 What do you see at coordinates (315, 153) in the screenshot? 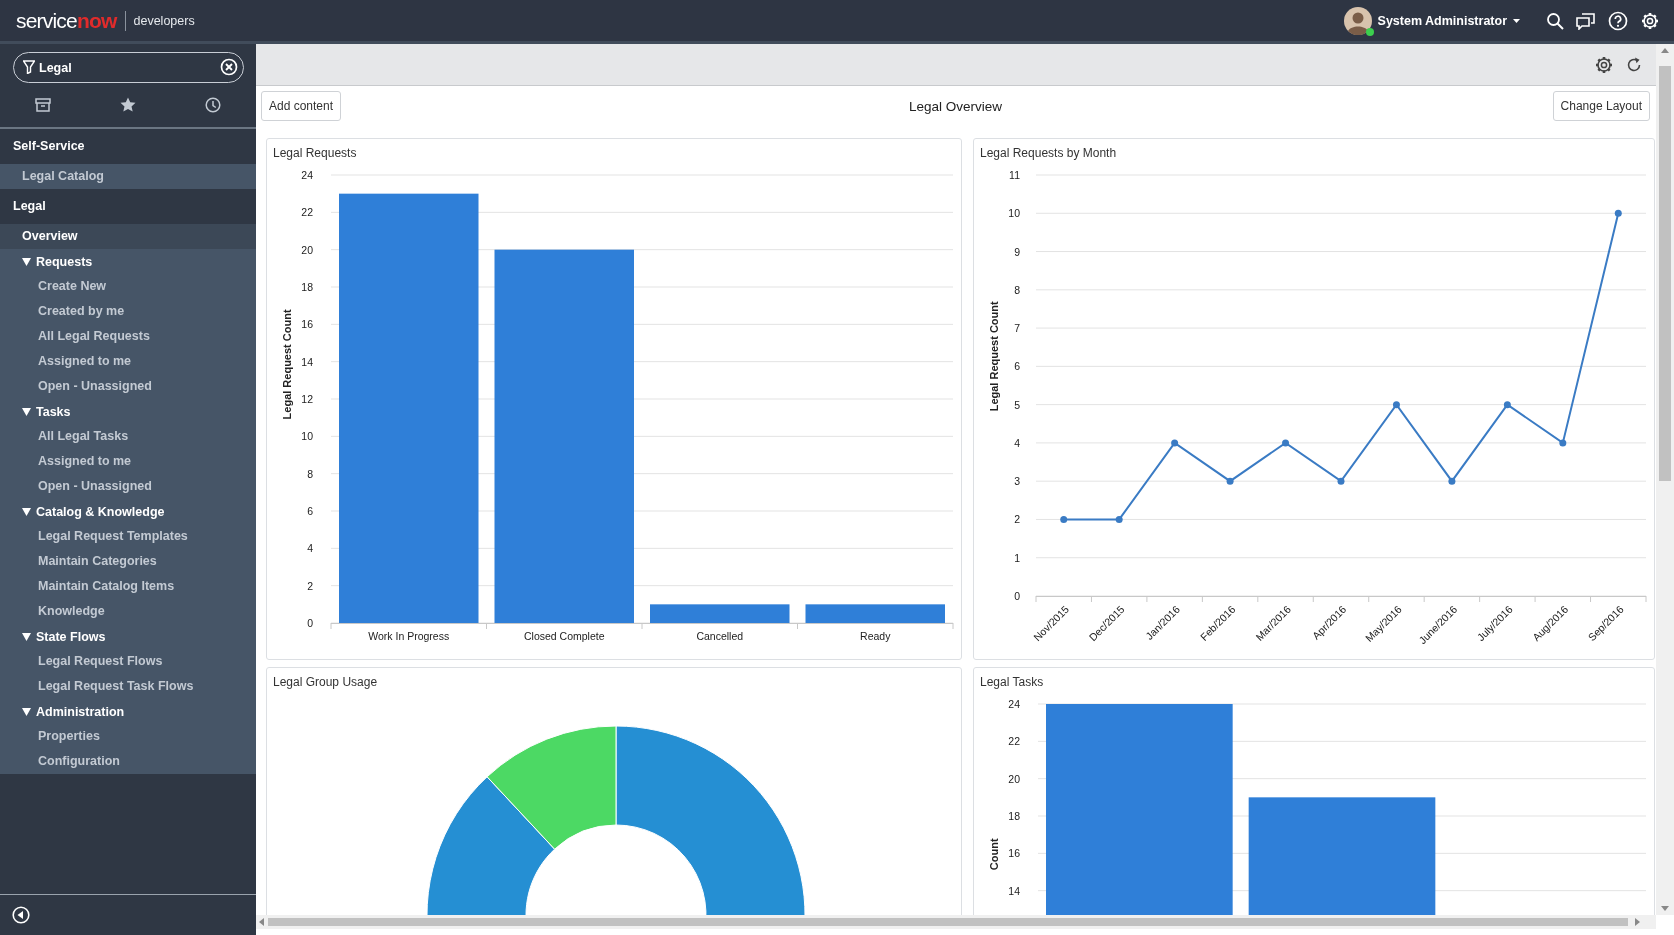
I see `widget-title: Legal Requests` at bounding box center [315, 153].